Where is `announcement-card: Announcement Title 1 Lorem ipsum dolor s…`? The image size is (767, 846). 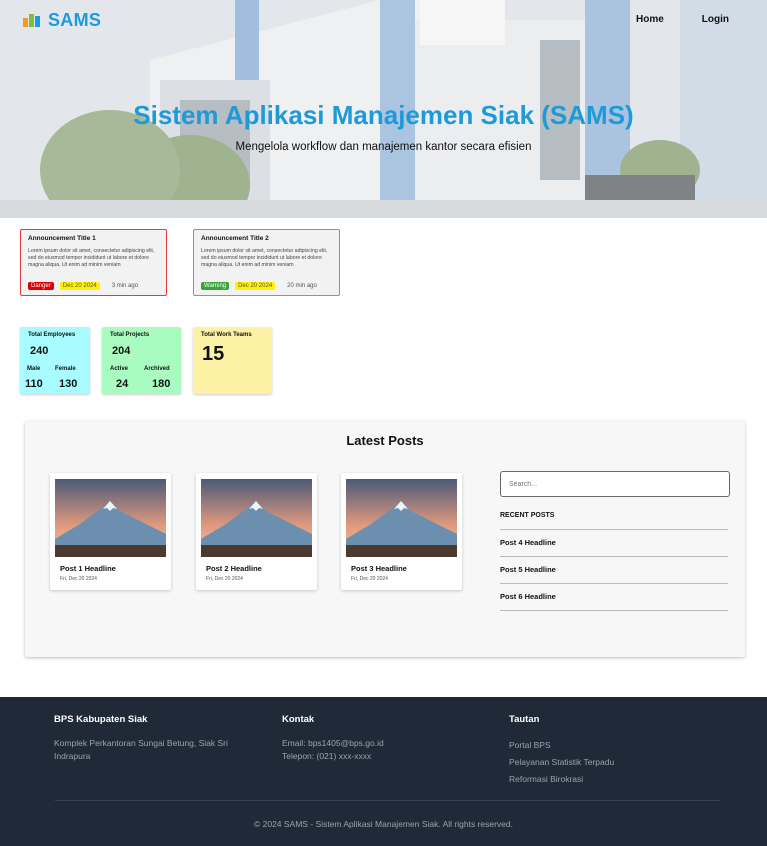 announcement-card: Announcement Title 1 Lorem ipsum dolor s… is located at coordinates (93, 262).